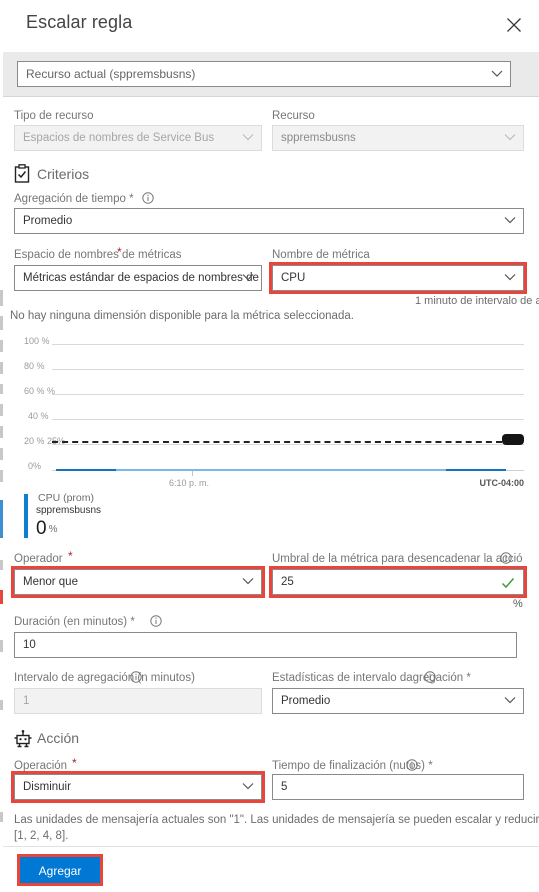 Image resolution: width=539 pixels, height=892 pixels. I want to click on action-section-title: Acción, so click(58, 738).